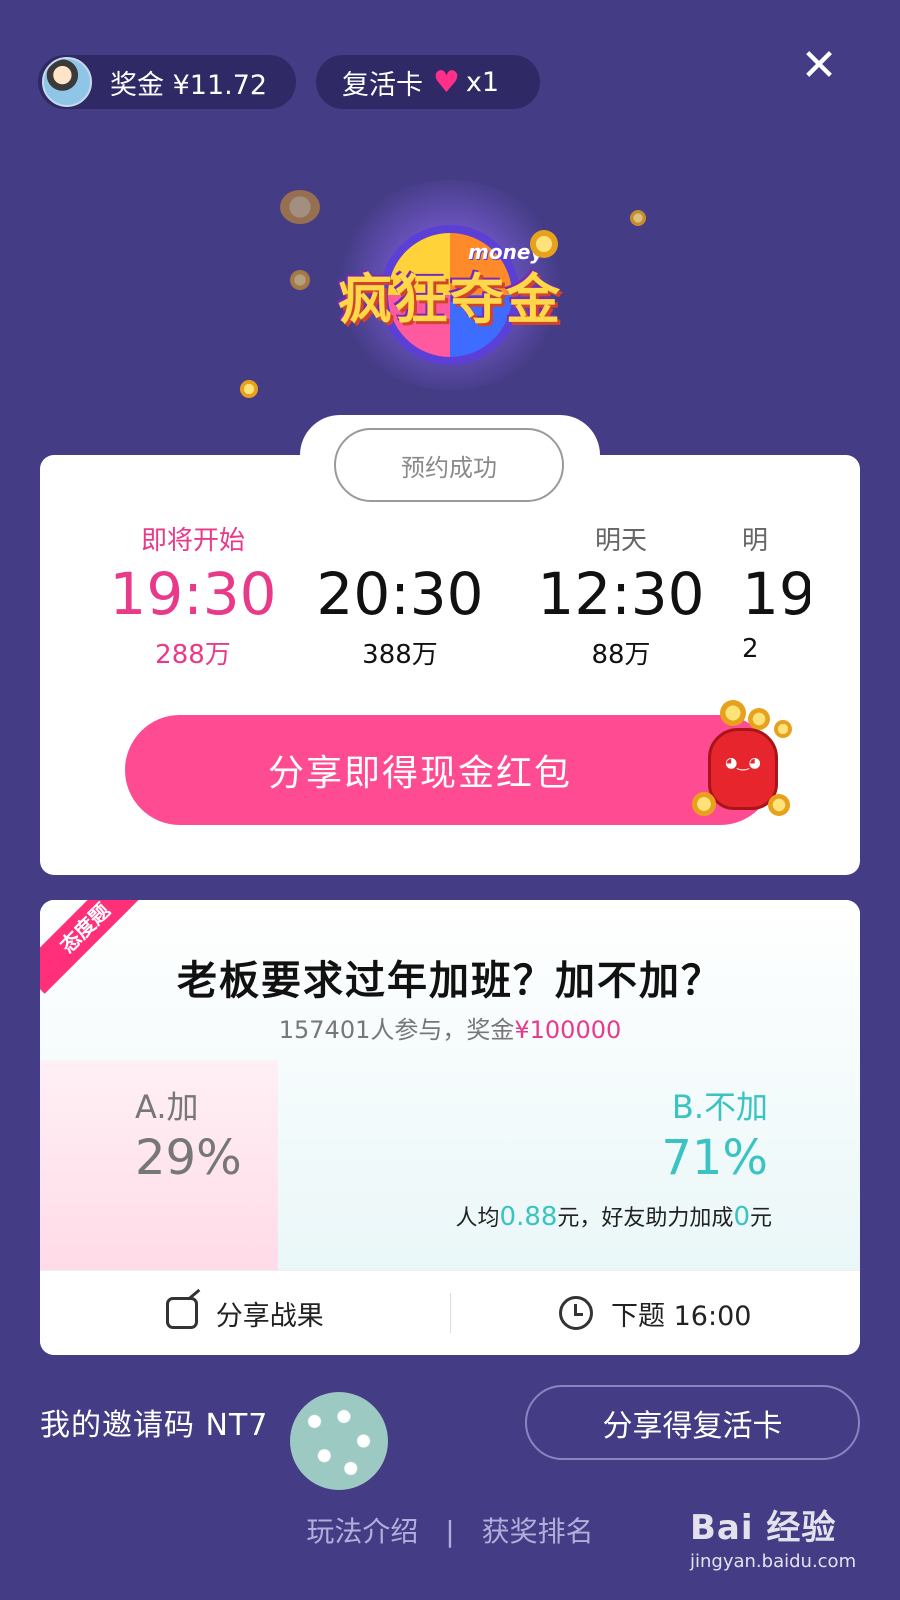 Image resolution: width=900 pixels, height=1600 pixels. What do you see at coordinates (645, 1218) in the screenshot?
I see `avg-mid: 元，好友助力加成` at bounding box center [645, 1218].